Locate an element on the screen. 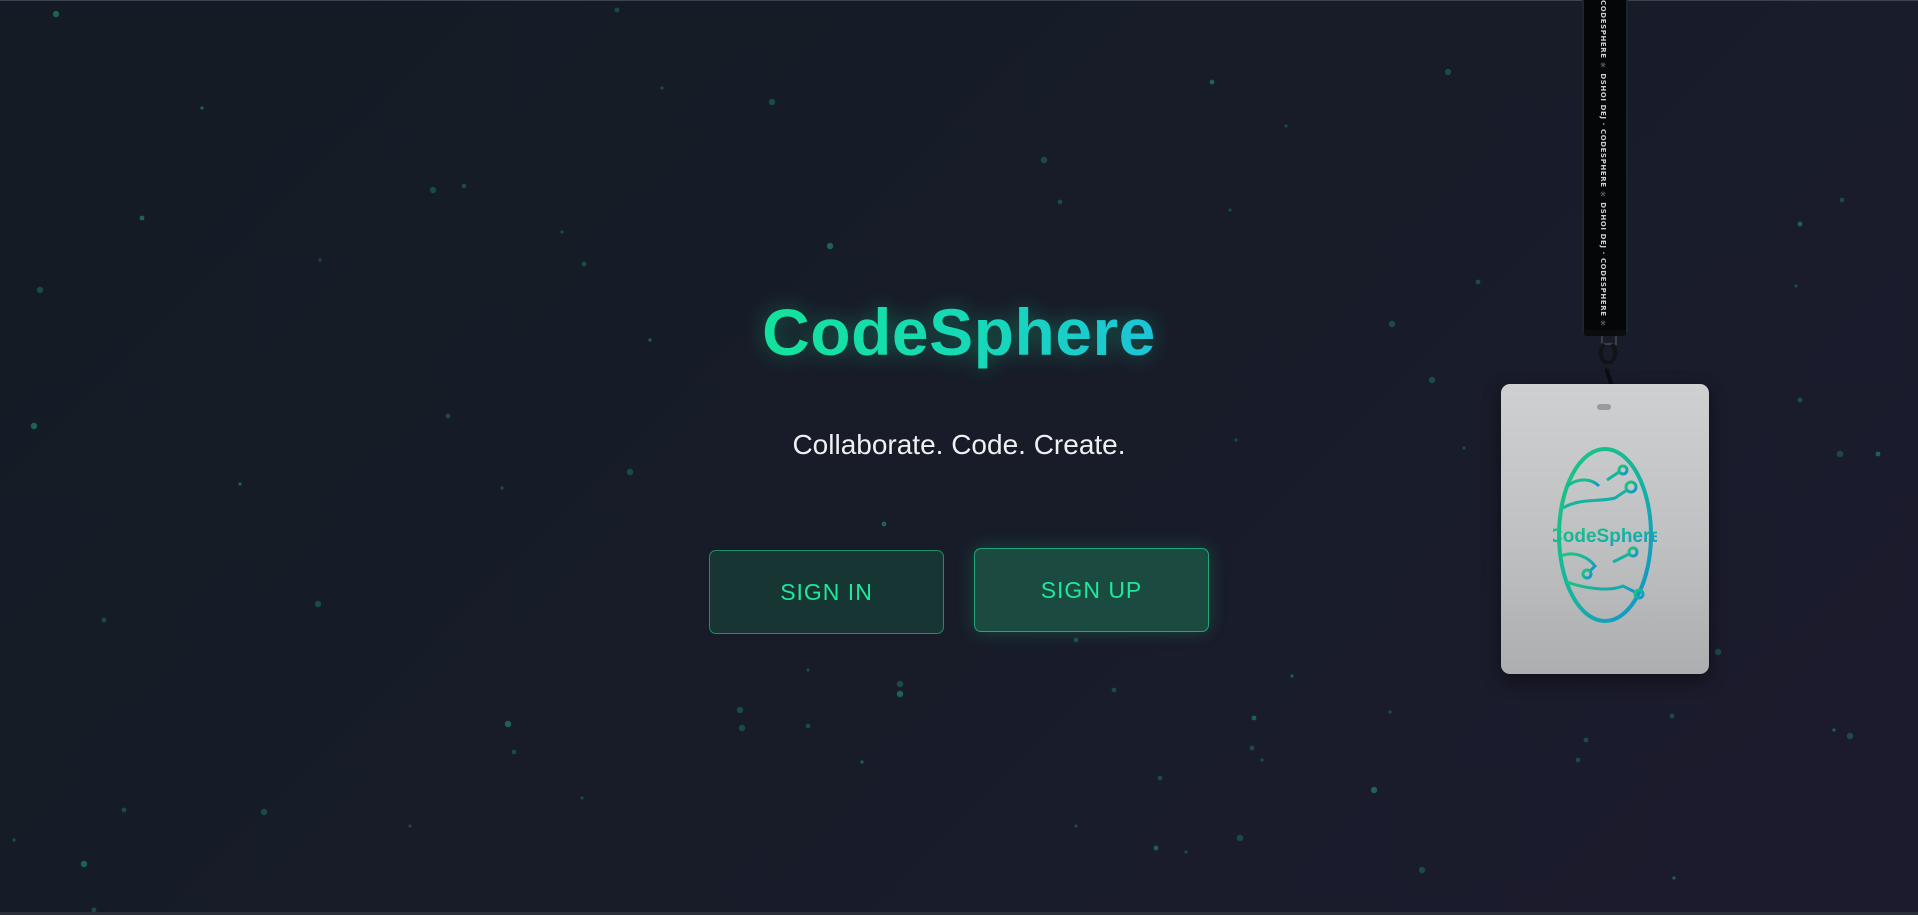  sign-up-button: SIGN UP is located at coordinates (1091, 590).